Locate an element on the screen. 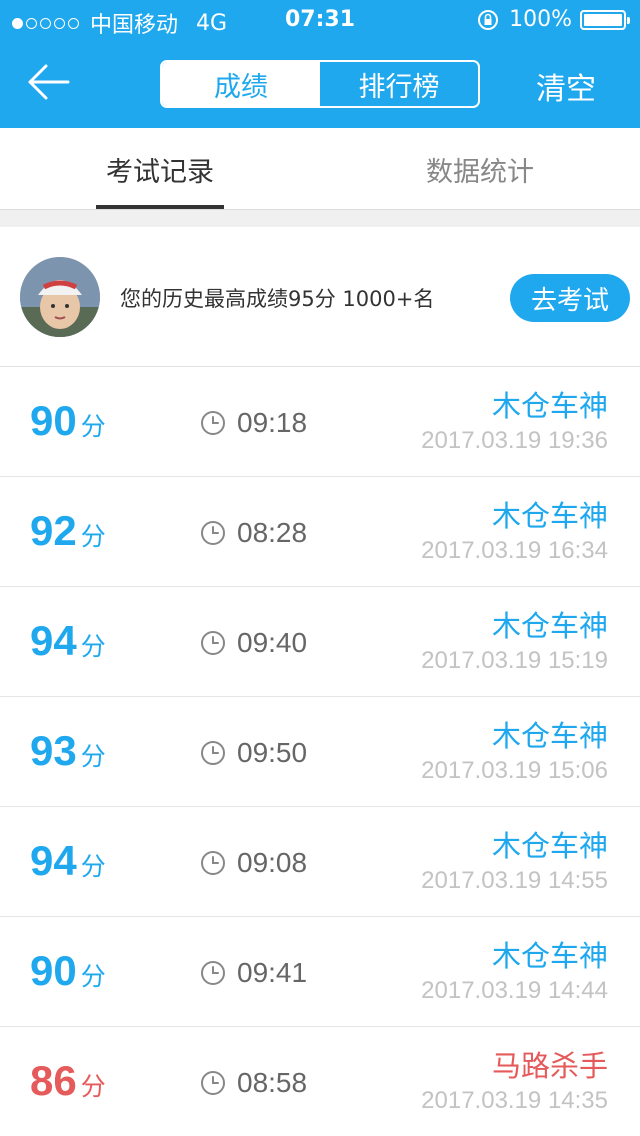 Image resolution: width=640 pixels, height=1136 pixels. tab-active-indicator is located at coordinates (160, 207).